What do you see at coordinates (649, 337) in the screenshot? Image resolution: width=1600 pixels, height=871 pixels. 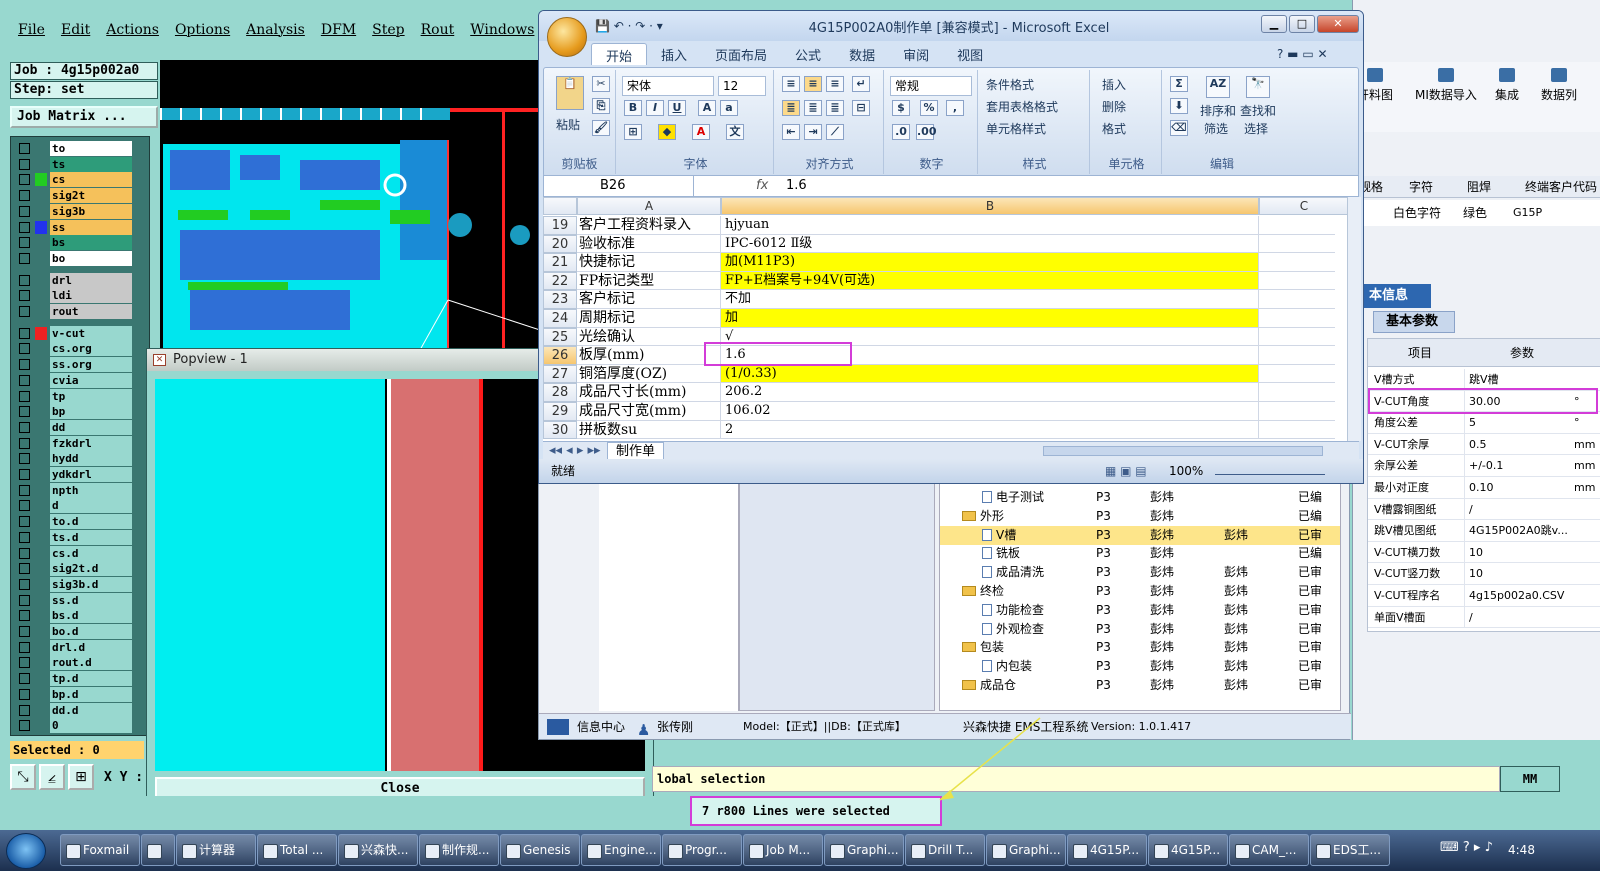 I see `cell-a: 光绘确认` at bounding box center [649, 337].